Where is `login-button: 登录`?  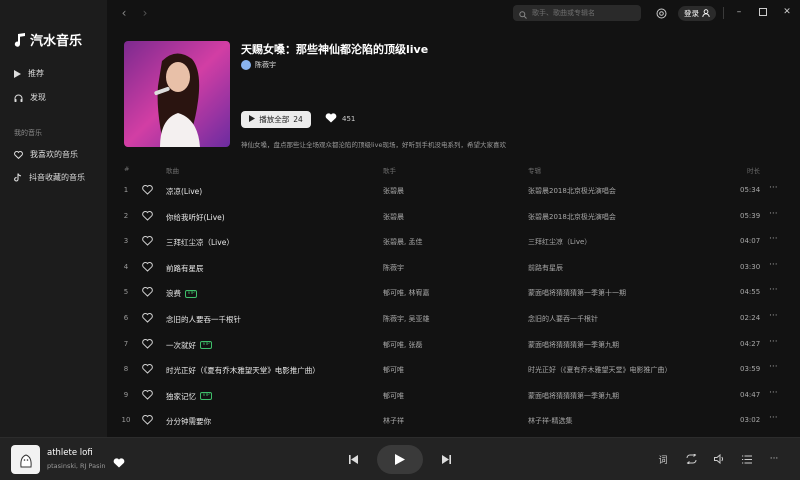
login-button: 登录 is located at coordinates (697, 13).